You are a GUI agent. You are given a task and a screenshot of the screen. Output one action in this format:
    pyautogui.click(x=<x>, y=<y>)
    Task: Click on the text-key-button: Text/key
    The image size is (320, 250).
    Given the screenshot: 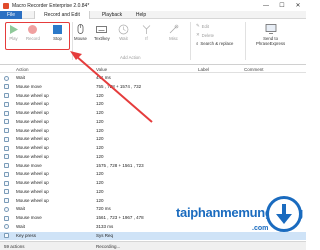 What is the action you would take?
    pyautogui.click(x=102, y=32)
    